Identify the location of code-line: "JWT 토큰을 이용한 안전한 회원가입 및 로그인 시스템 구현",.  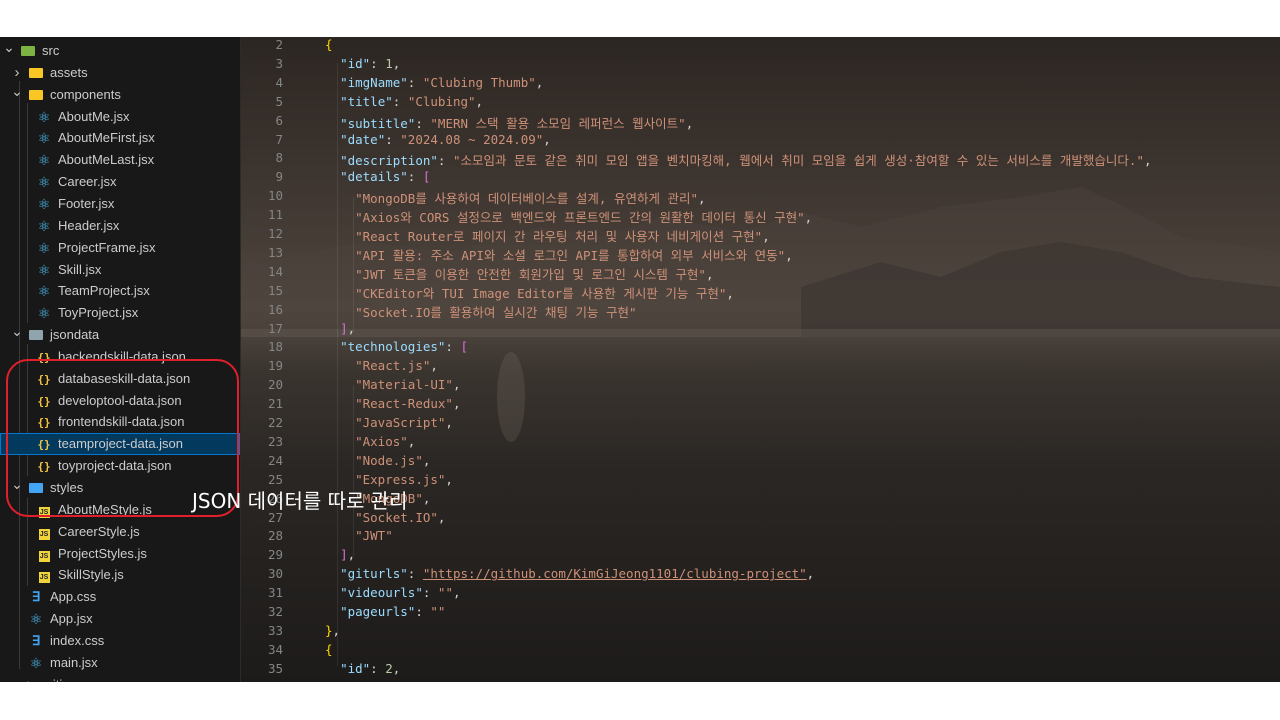
(519, 273).